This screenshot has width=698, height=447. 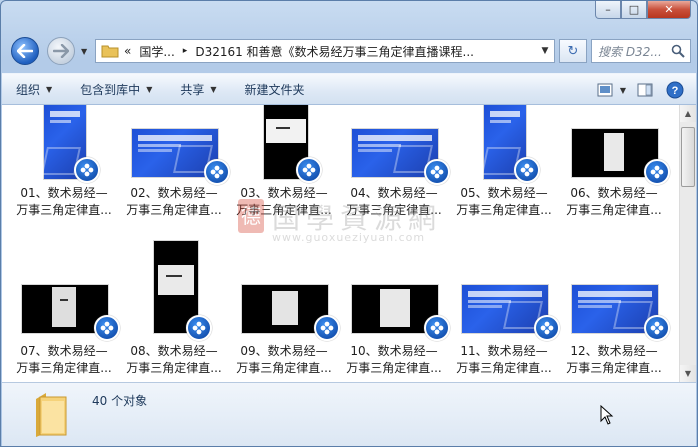 I want to click on file-name-line1: 04、数术易经—, so click(x=394, y=193).